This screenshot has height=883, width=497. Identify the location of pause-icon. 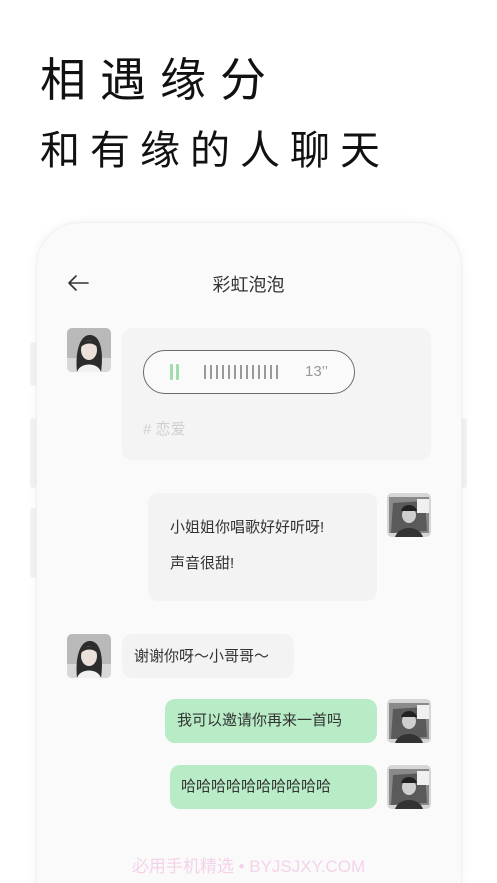
(175, 372).